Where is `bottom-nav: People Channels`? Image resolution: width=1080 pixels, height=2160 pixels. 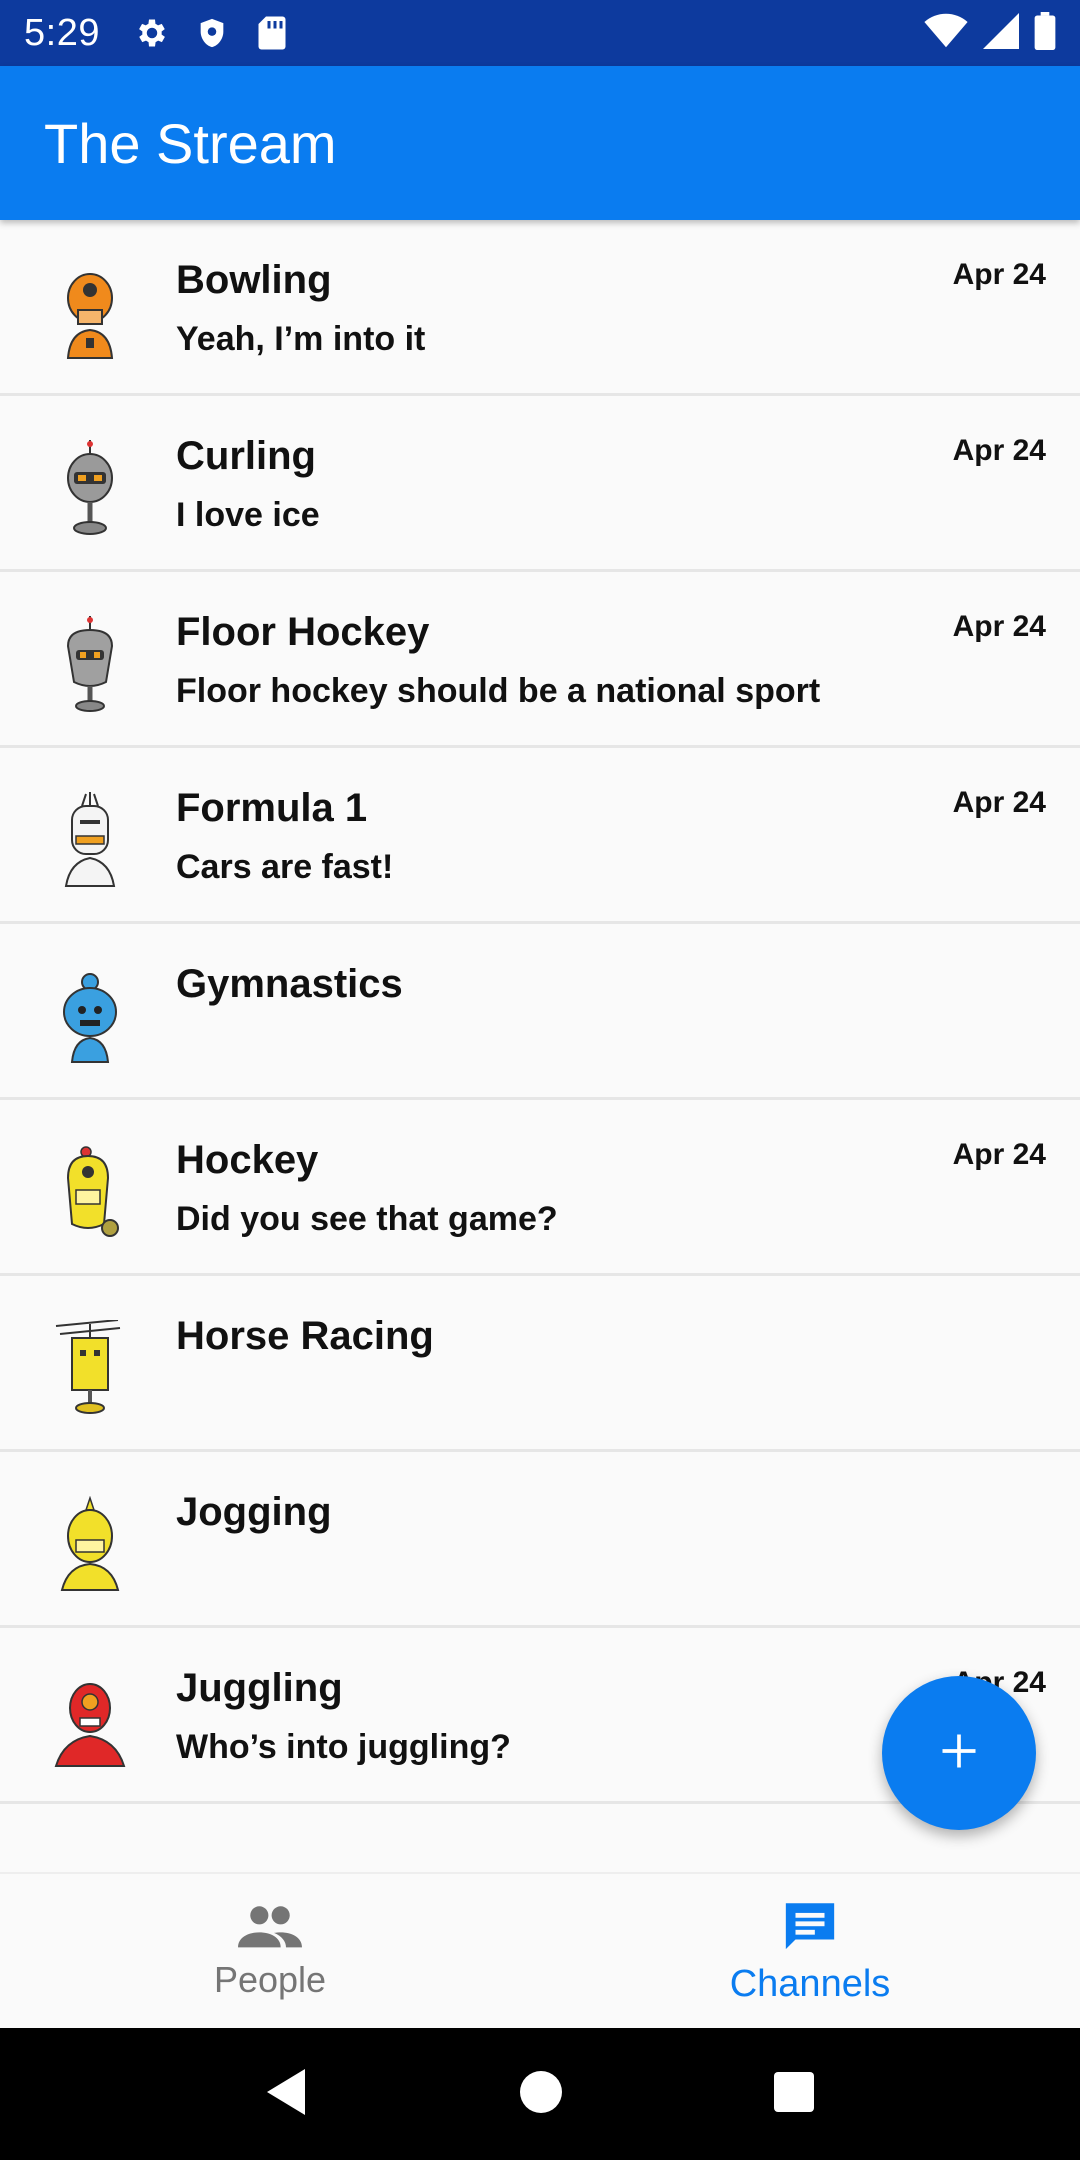 bottom-nav: People Channels is located at coordinates (540, 1950).